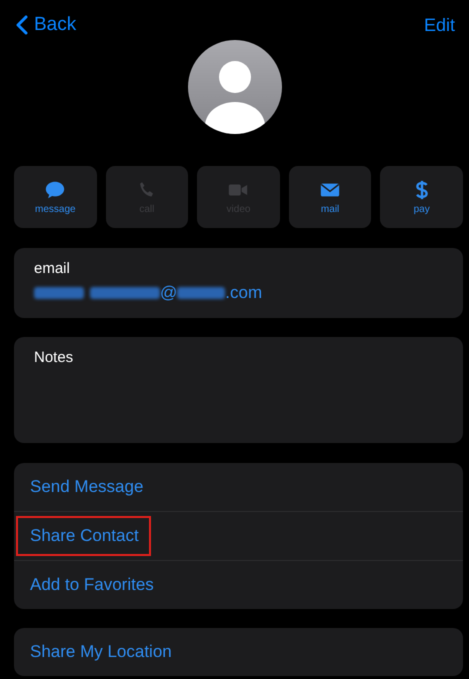 This screenshot has width=469, height=679. I want to click on avatar-icon, so click(235, 87).